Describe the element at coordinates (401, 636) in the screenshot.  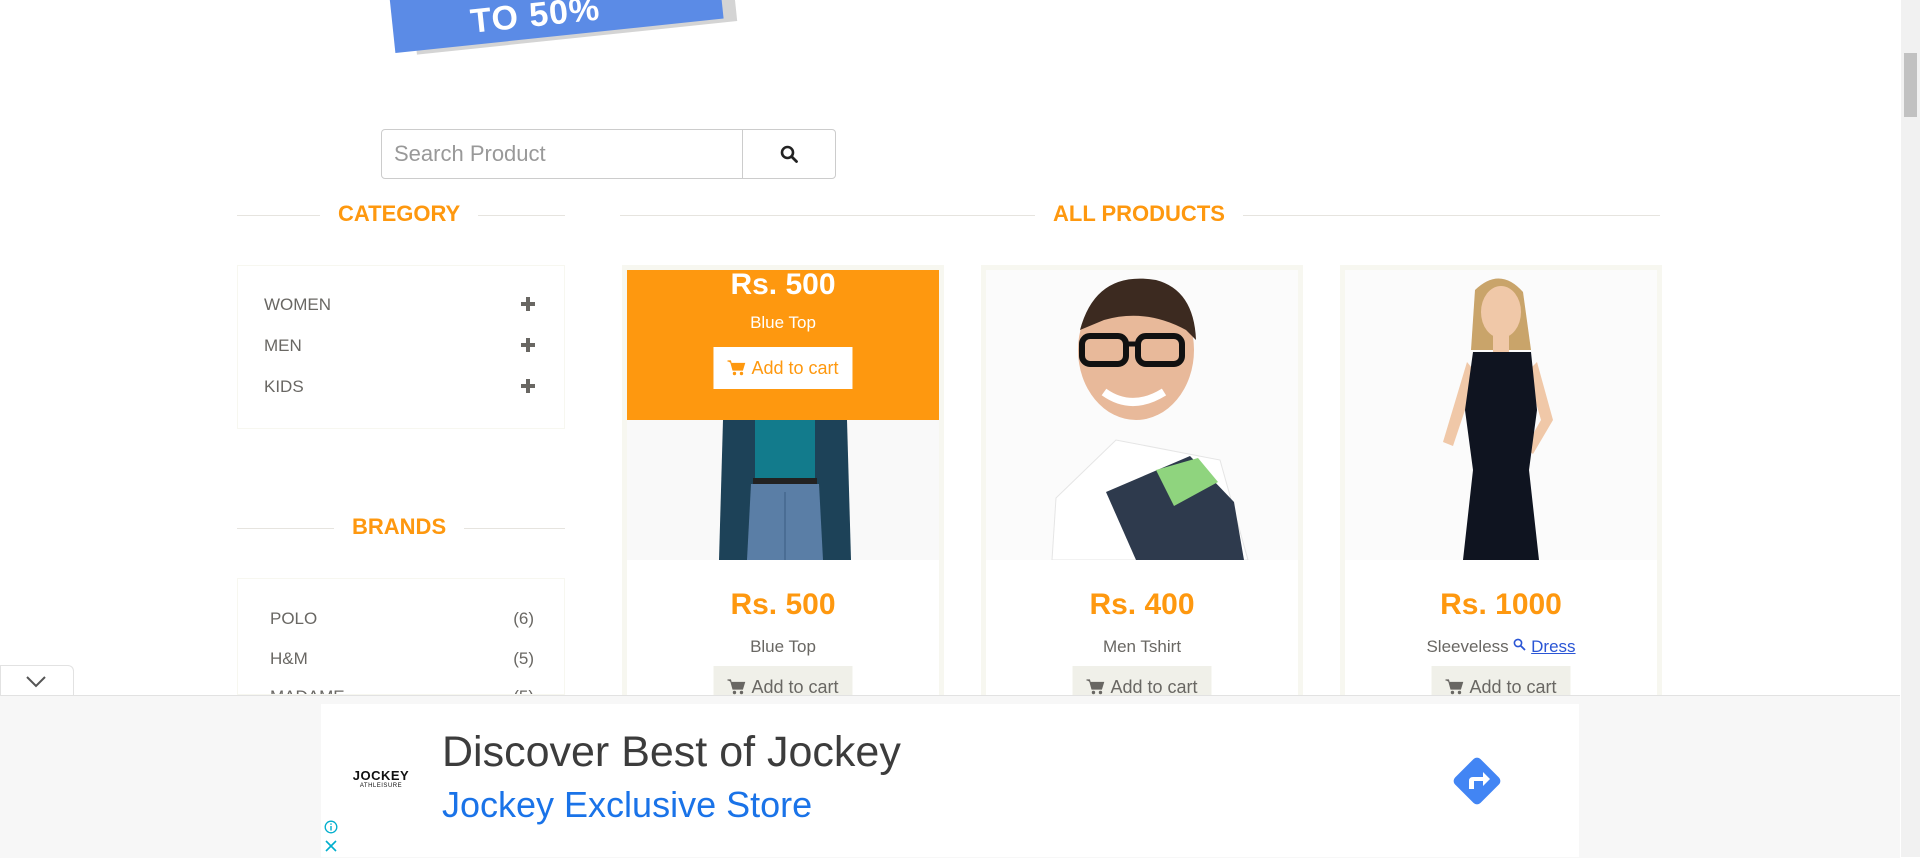
I see `brands-panel: POLO (6) H&M (5) MADAME (5)` at that location.